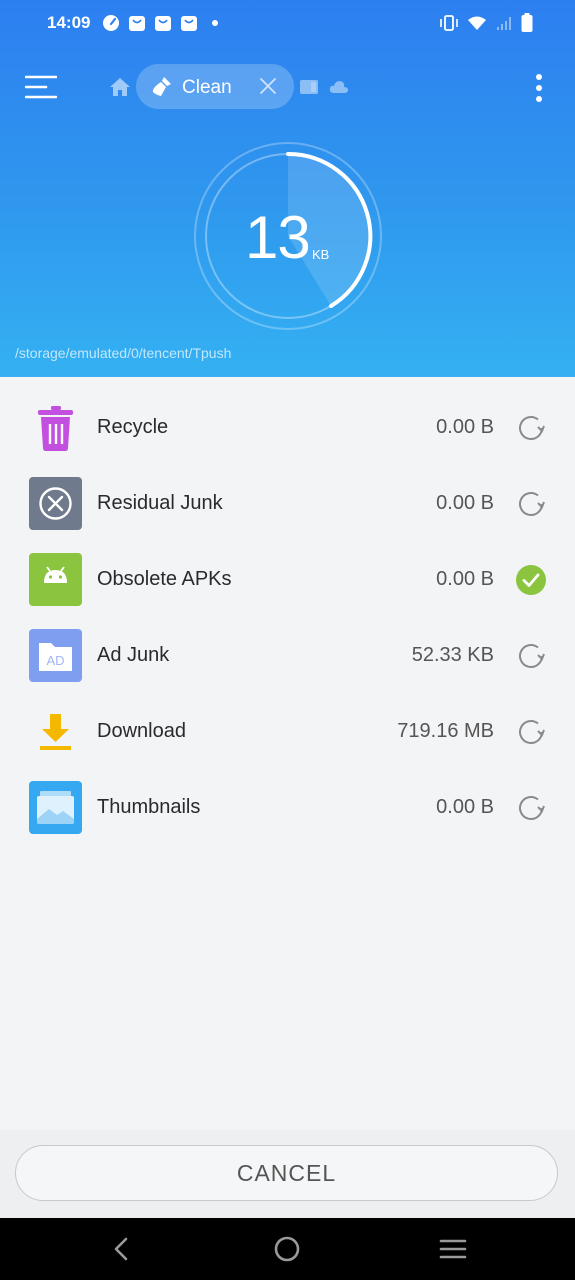  I want to click on trash-icon, so click(55, 428).